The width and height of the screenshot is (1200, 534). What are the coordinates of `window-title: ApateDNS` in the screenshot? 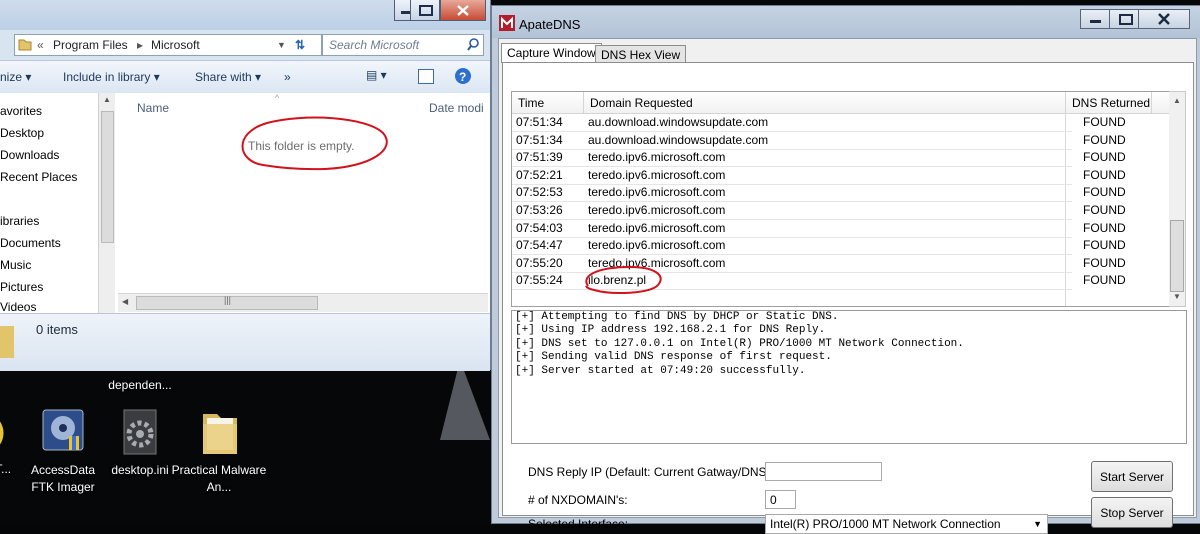 It's located at (550, 24).